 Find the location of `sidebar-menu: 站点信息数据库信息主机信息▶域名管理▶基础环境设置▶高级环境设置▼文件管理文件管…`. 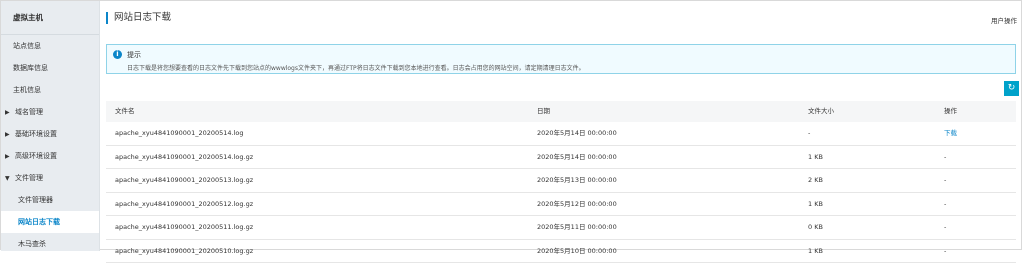

sidebar-menu: 站点信息数据库信息主机信息▶域名管理▶基础环境设置▶高级环境设置▼文件管理文件管… is located at coordinates (50, 145).